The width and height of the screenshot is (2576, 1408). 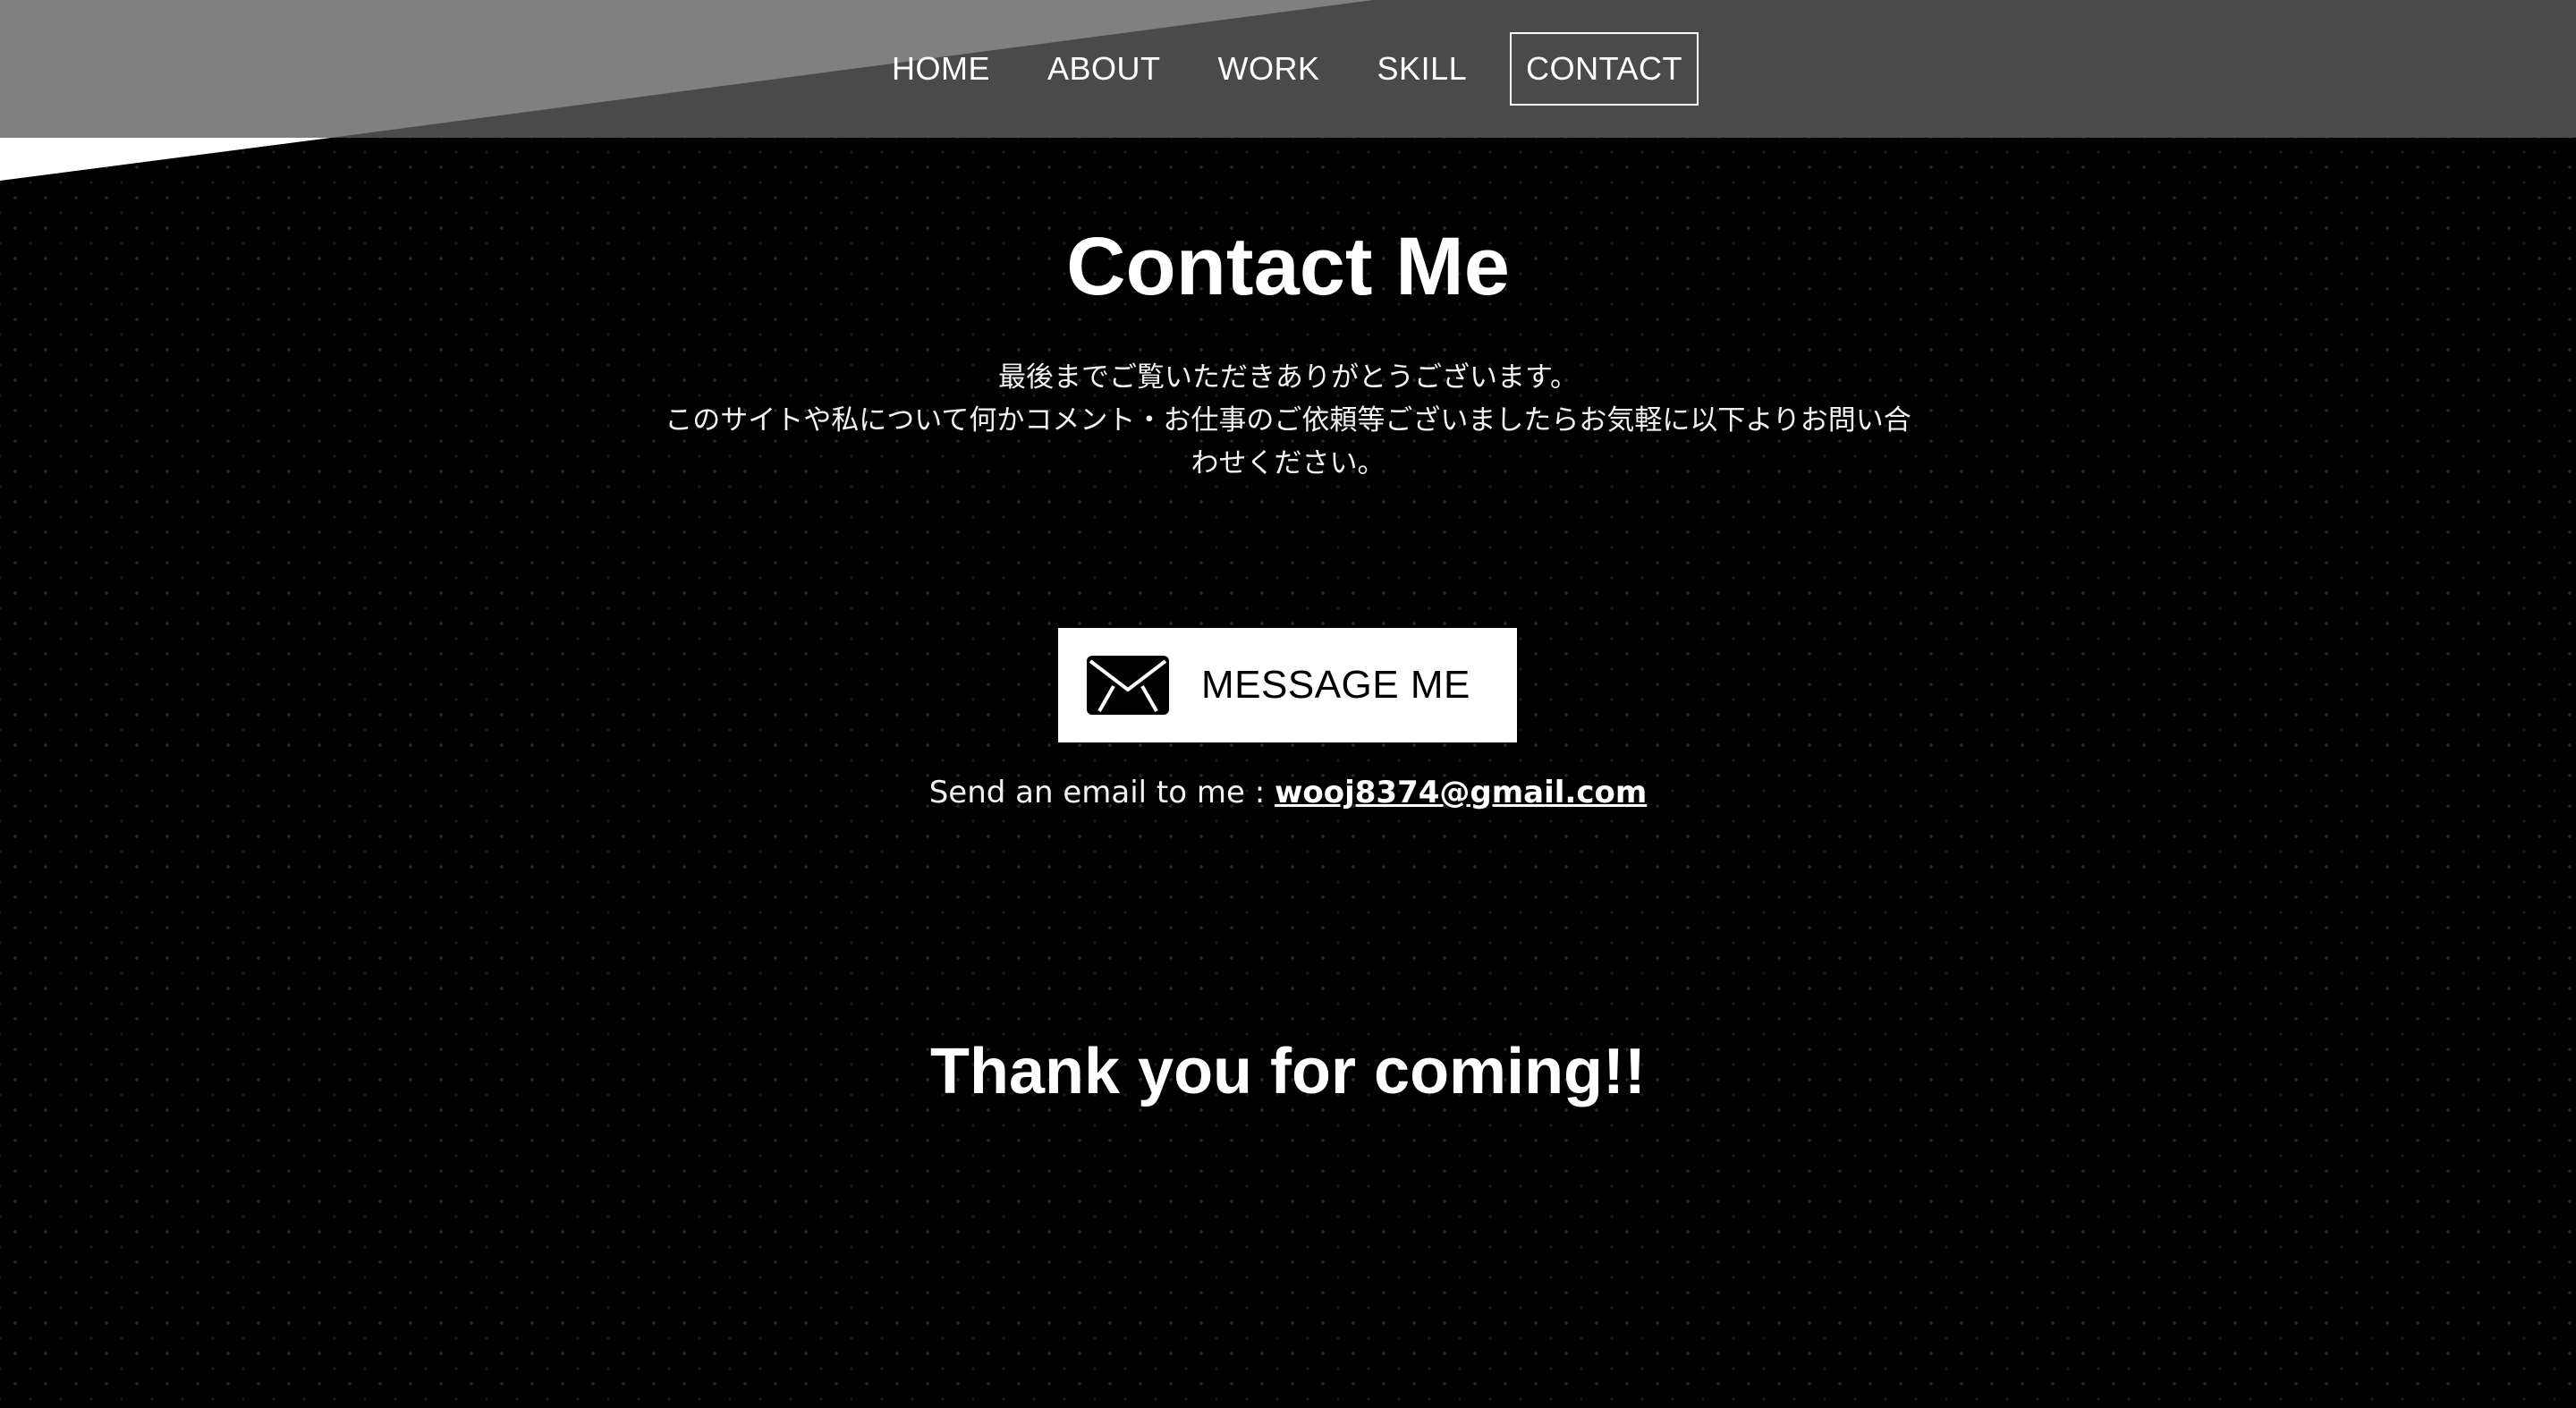 What do you see at coordinates (1288, 377) in the screenshot?
I see `description-line-1: 最後までご覧いただきありがとうございます。` at bounding box center [1288, 377].